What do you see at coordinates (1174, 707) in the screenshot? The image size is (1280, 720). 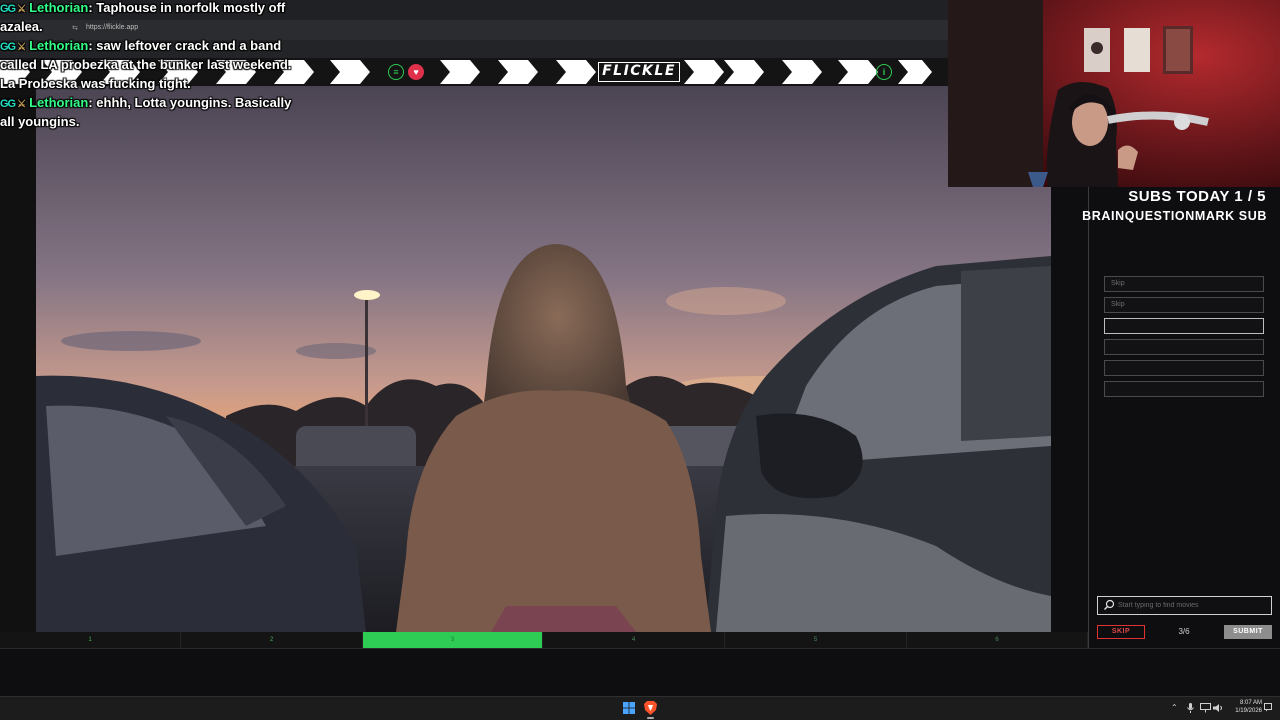 I see `tray-overflow-icon: ⌃` at bounding box center [1174, 707].